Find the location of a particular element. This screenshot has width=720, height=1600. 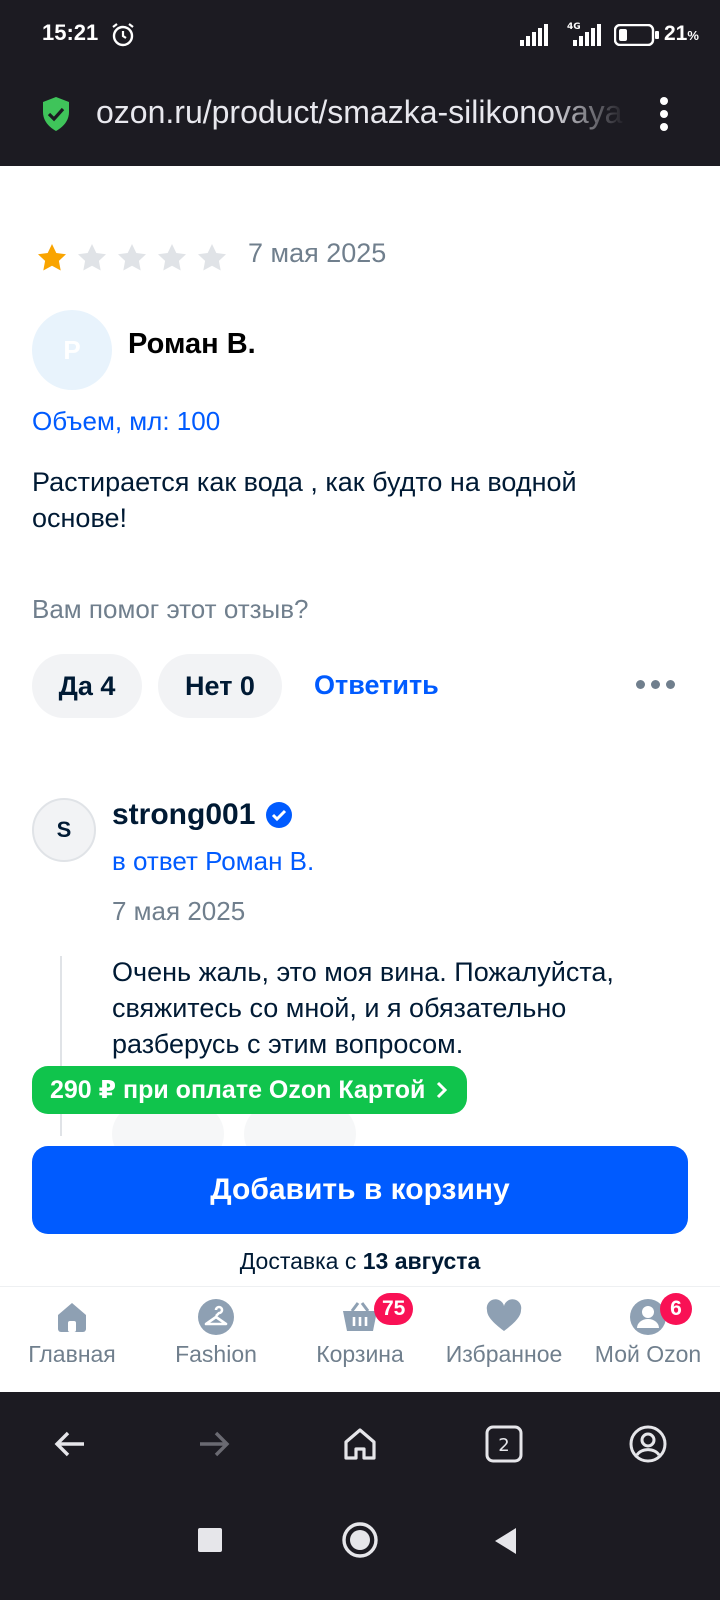

chevron-right-icon is located at coordinates (442, 1090).